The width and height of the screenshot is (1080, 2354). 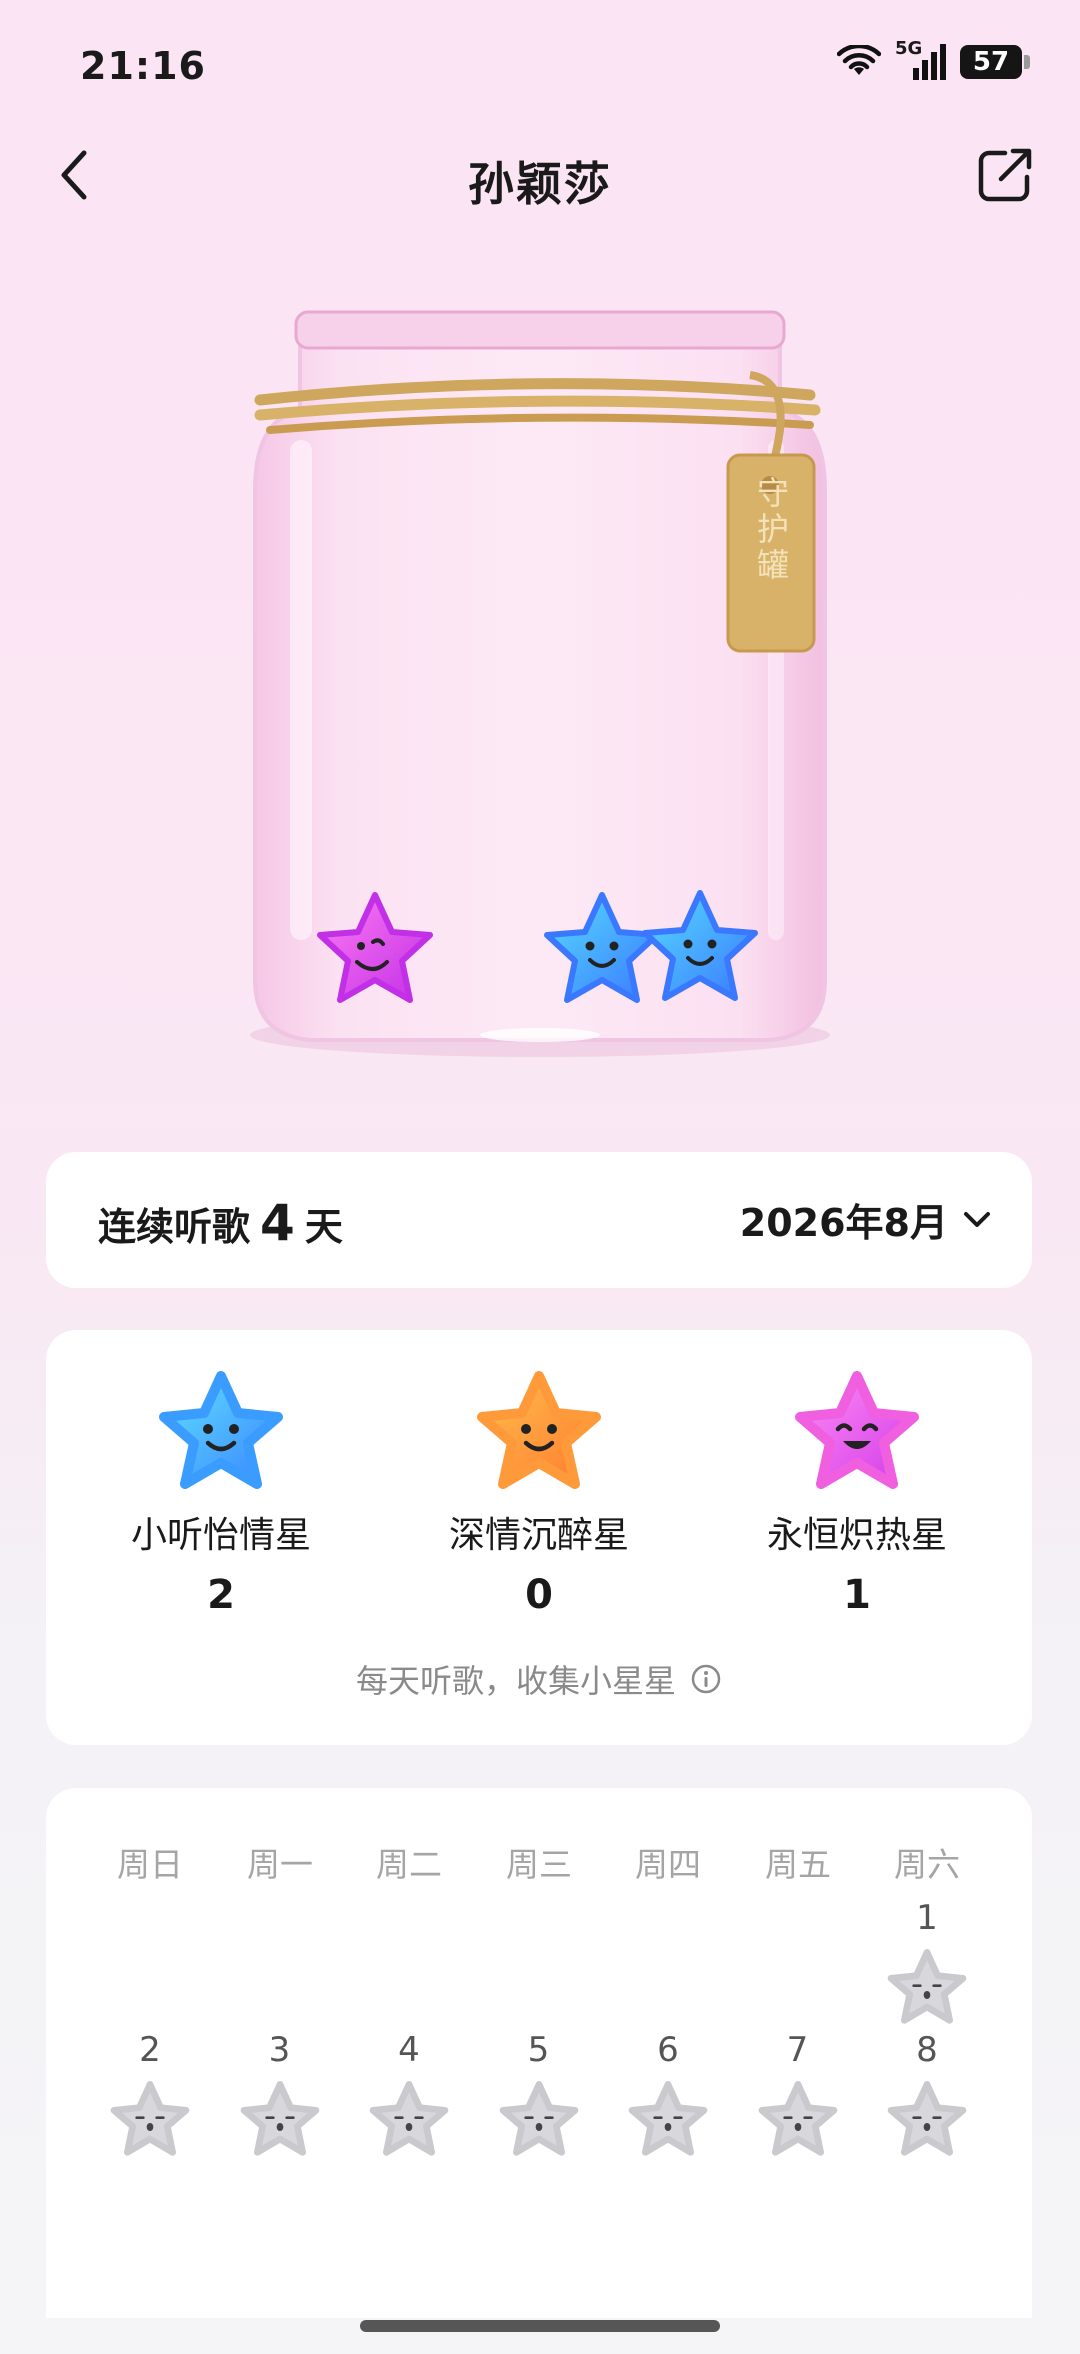 What do you see at coordinates (150, 2050) in the screenshot?
I see `calendar-day-number: 2` at bounding box center [150, 2050].